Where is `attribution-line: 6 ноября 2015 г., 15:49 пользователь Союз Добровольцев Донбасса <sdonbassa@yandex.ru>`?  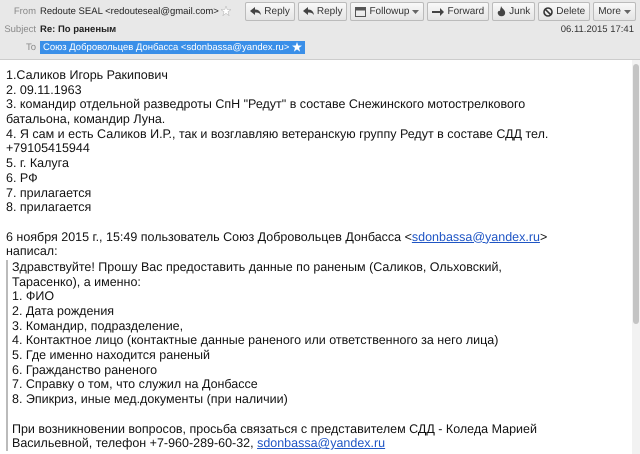 attribution-line: 6 ноября 2015 г., 15:49 пользователь Союз Добровольцев Донбасса <sdonbassa@yandex.ru> is located at coordinates (277, 237).